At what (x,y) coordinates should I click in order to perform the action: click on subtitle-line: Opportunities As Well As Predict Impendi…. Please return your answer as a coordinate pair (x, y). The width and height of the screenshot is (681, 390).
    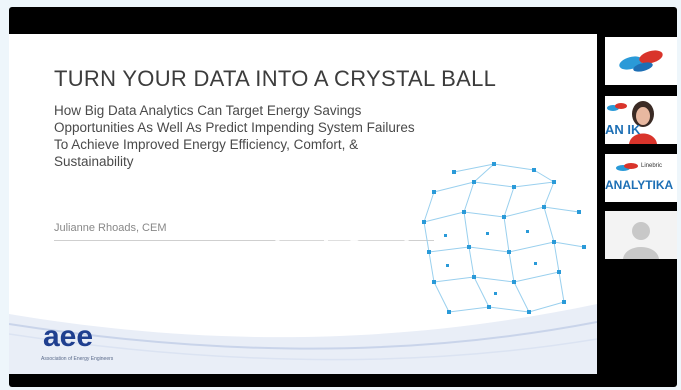
    Looking at the image, I should click on (234, 127).